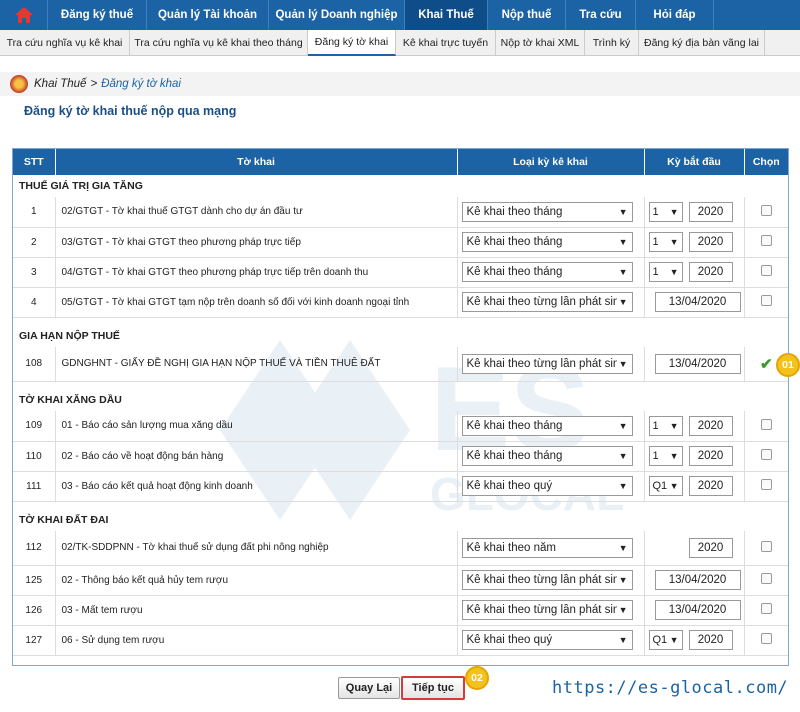 The height and width of the screenshot is (712, 800). I want to click on breadcrumb-parent: Khai Thuế, so click(60, 84).